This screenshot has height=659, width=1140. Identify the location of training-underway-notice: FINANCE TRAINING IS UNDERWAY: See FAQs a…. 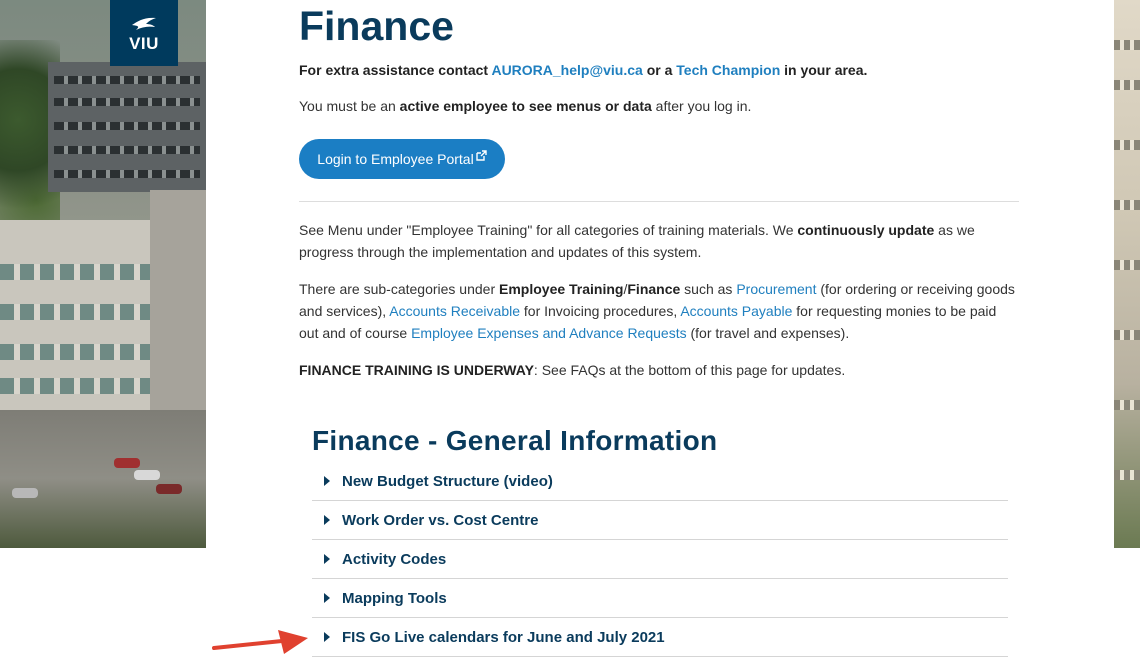
(659, 370).